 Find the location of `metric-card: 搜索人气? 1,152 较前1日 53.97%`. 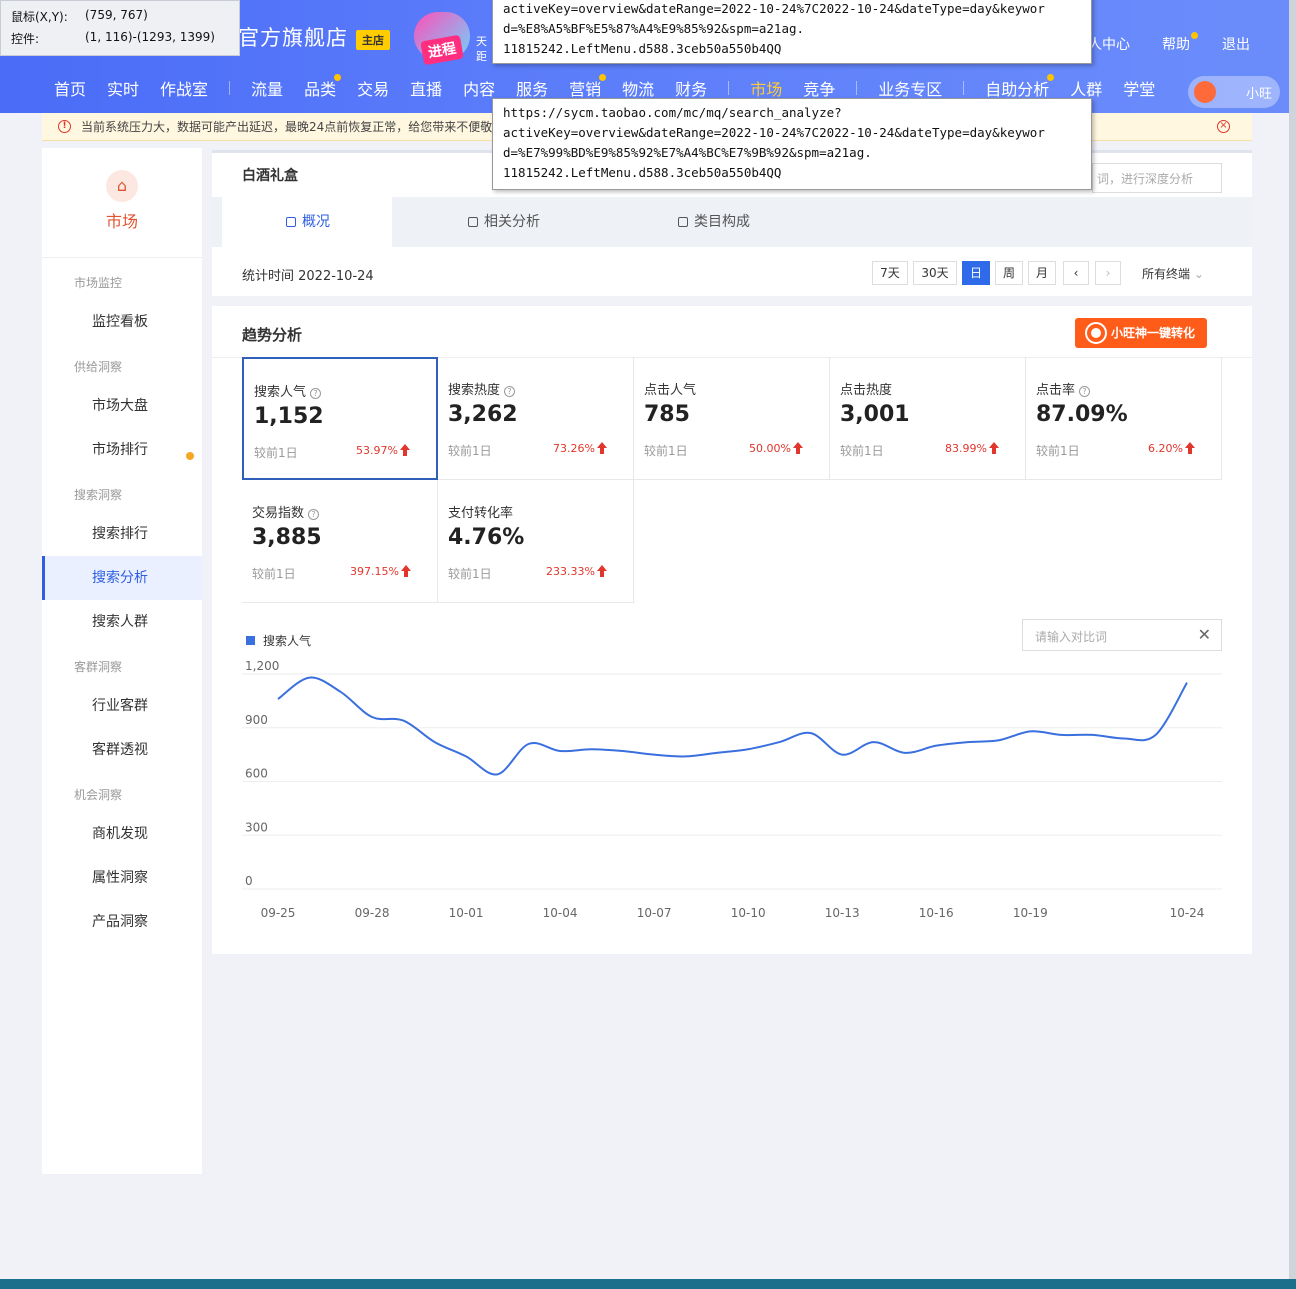

metric-card: 搜索人气? 1,152 较前1日 53.97% is located at coordinates (340, 418).